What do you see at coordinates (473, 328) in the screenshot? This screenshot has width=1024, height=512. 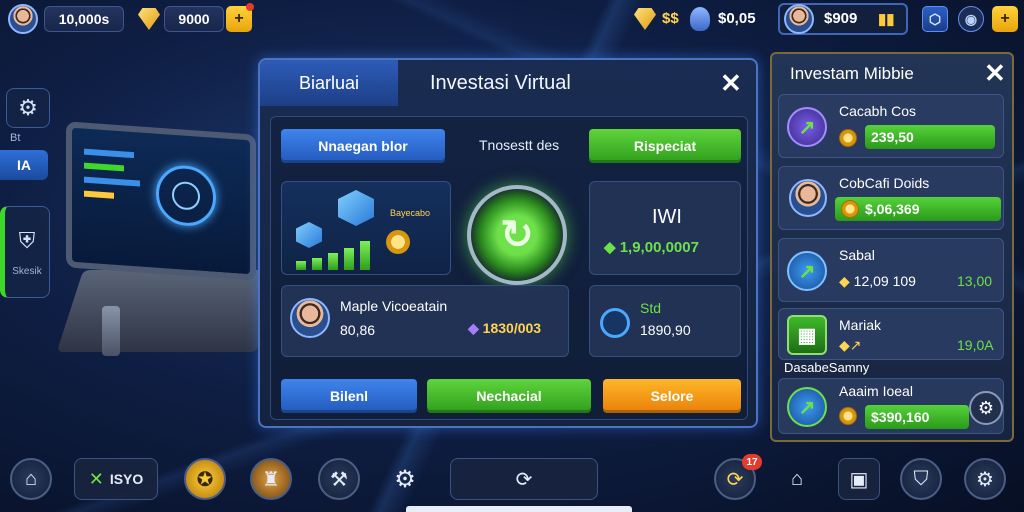 I see `gem-small-icon: ◆` at bounding box center [473, 328].